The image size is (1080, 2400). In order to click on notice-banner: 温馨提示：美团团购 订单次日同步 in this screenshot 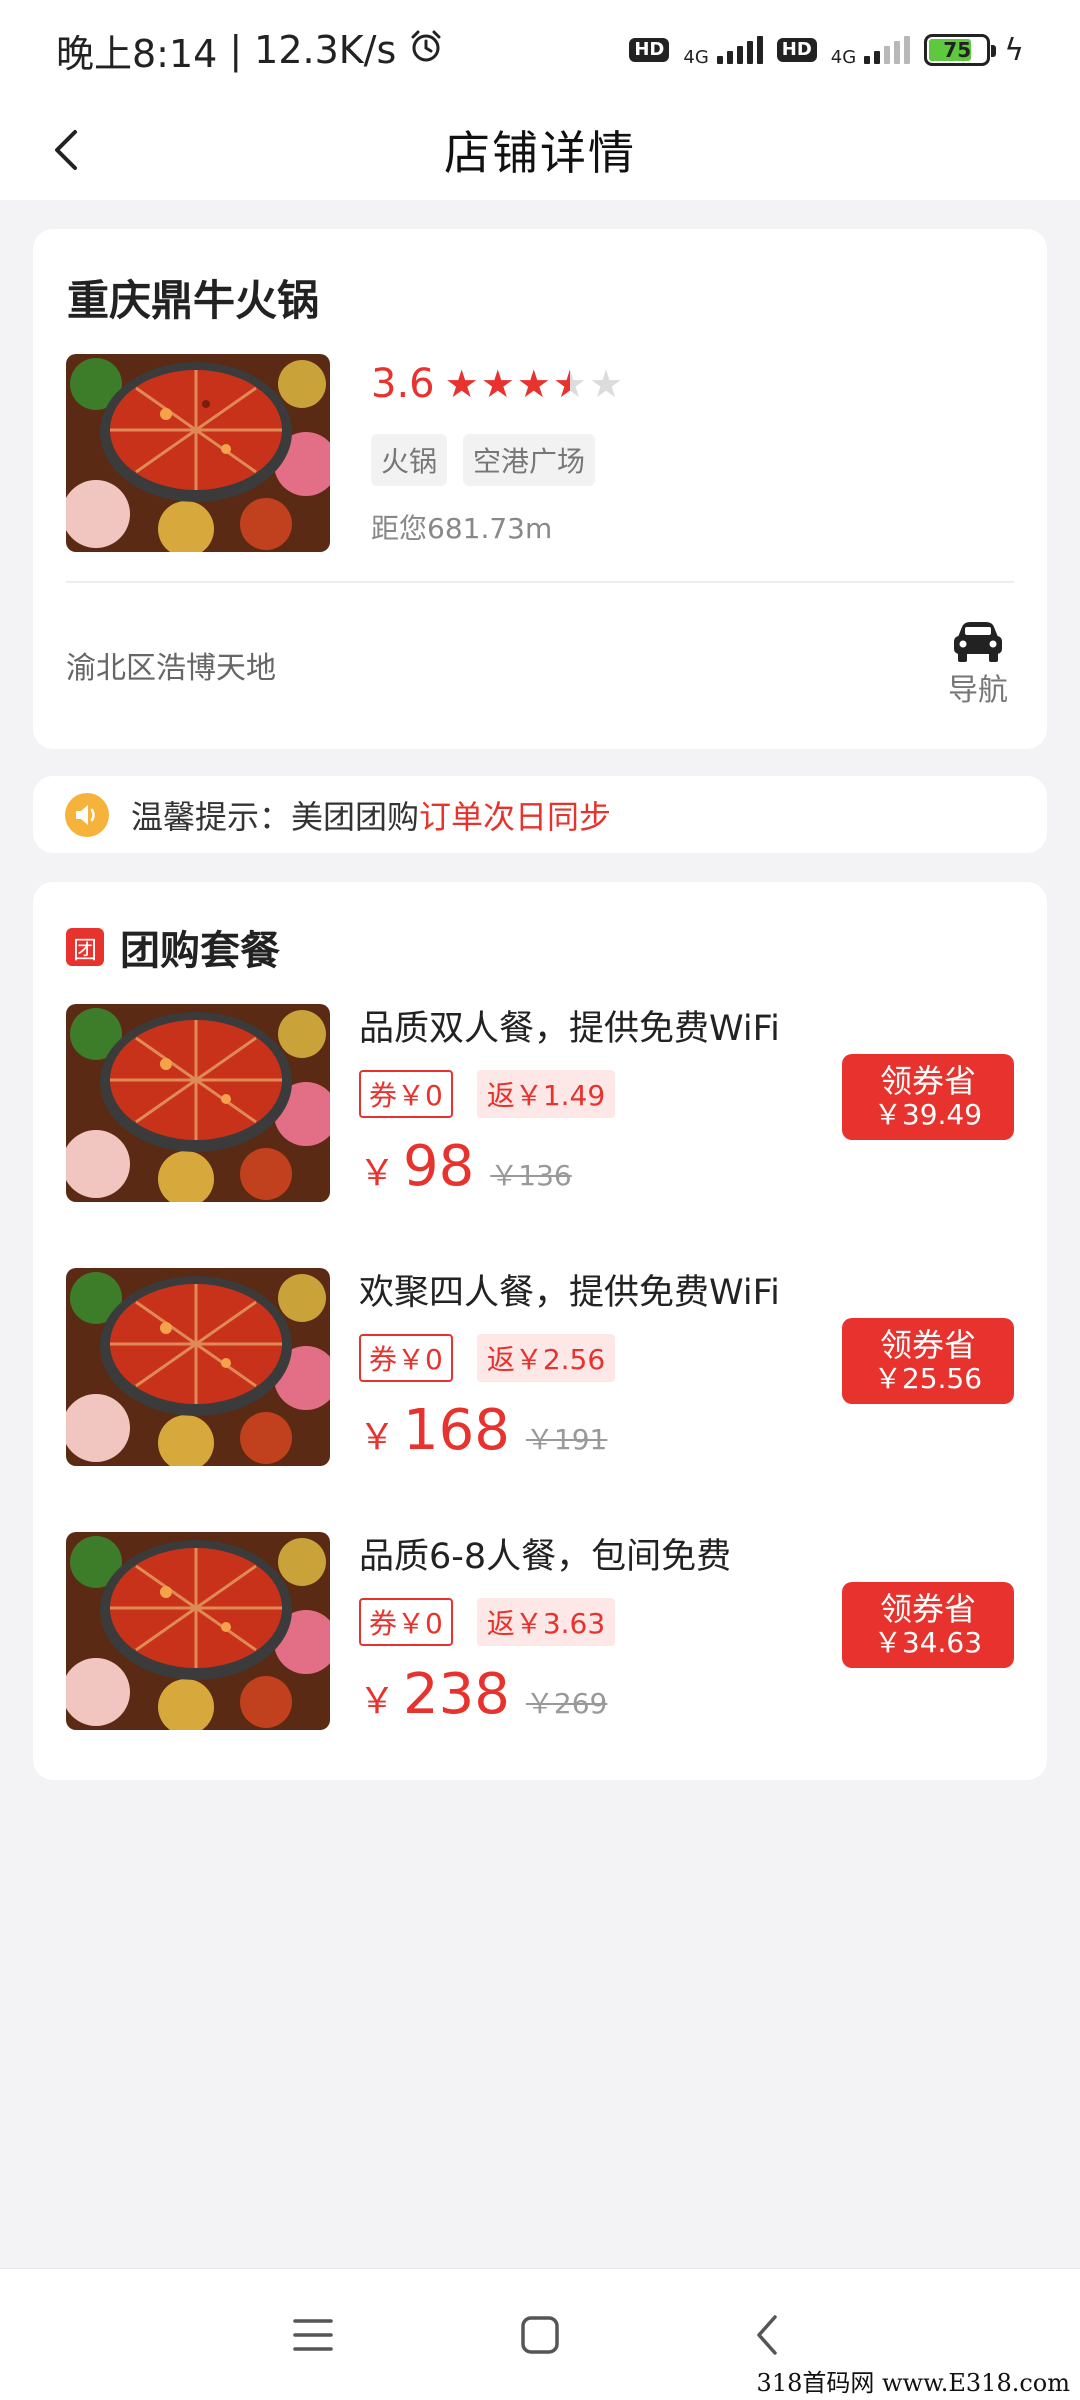, I will do `click(540, 814)`.